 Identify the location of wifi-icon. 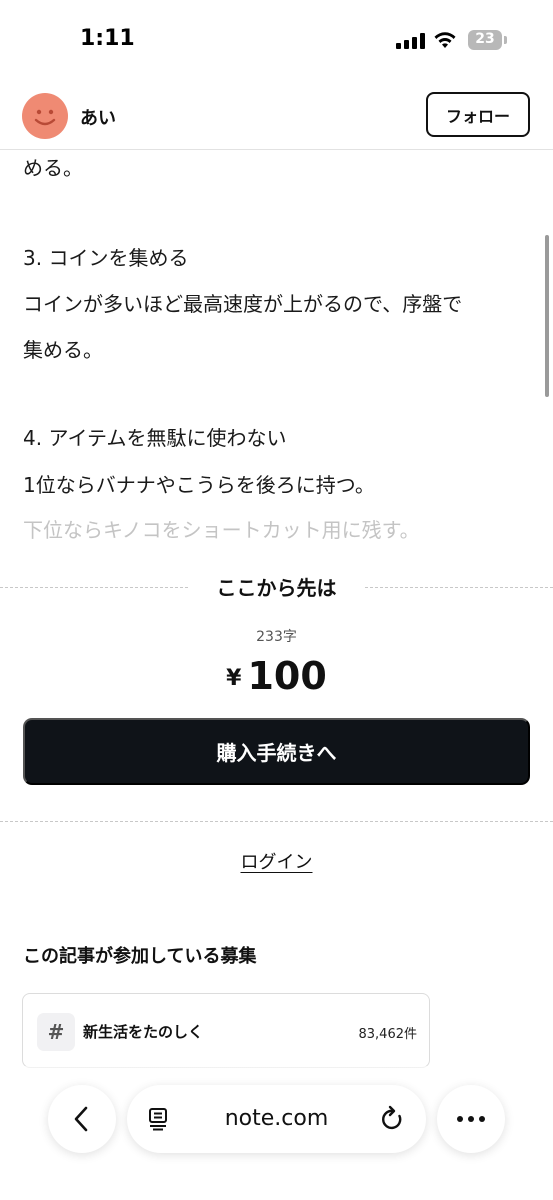
(445, 40).